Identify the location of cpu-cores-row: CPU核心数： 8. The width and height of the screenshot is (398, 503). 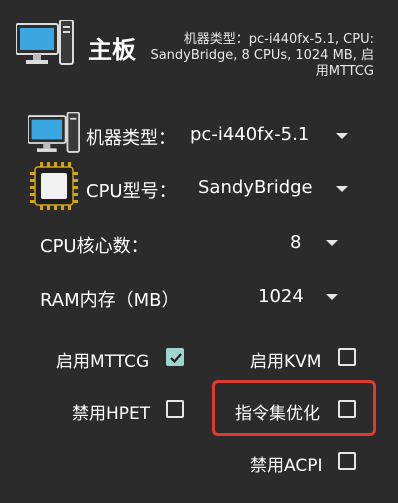
(200, 243).